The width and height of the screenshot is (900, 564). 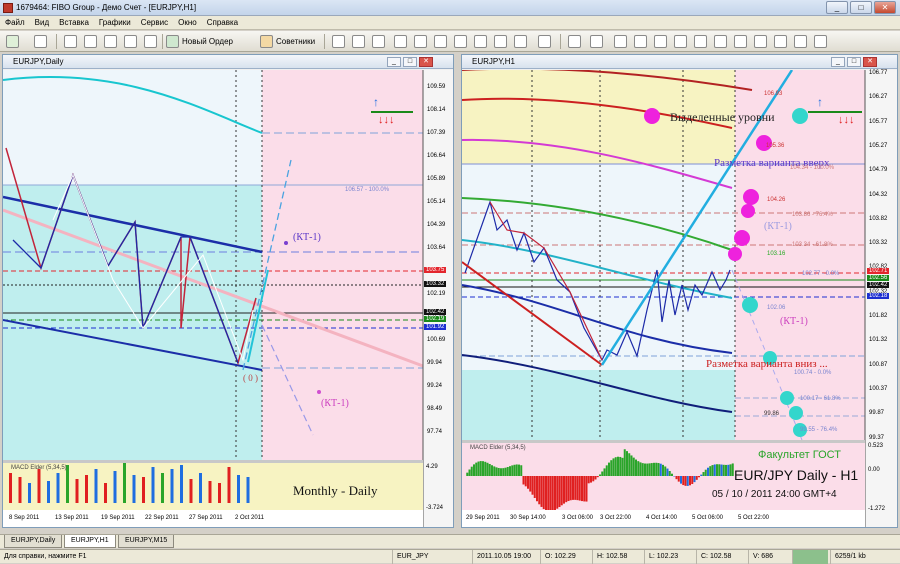 I want to click on h1-small-label: 99.86, so click(x=771, y=414).